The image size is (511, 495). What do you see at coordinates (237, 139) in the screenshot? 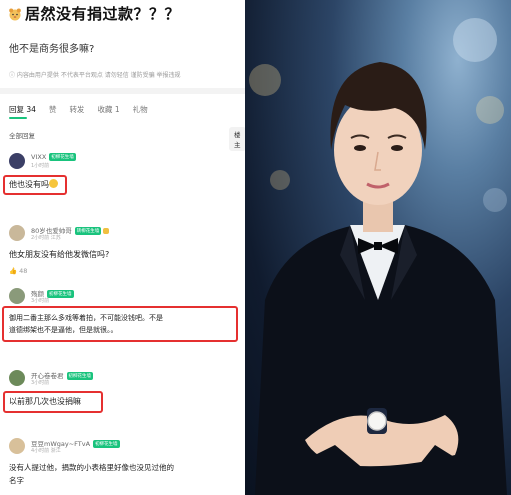
I see `sort-button: 楼主` at bounding box center [237, 139].